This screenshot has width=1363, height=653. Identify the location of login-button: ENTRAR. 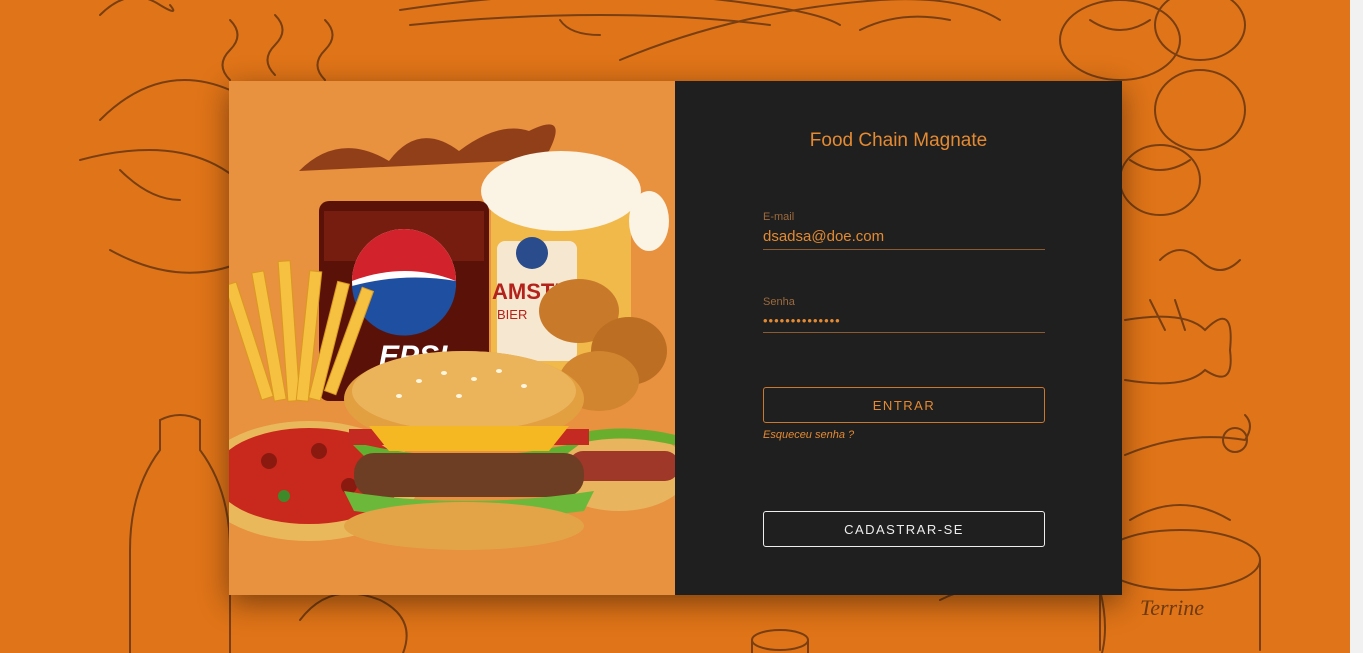
(904, 405).